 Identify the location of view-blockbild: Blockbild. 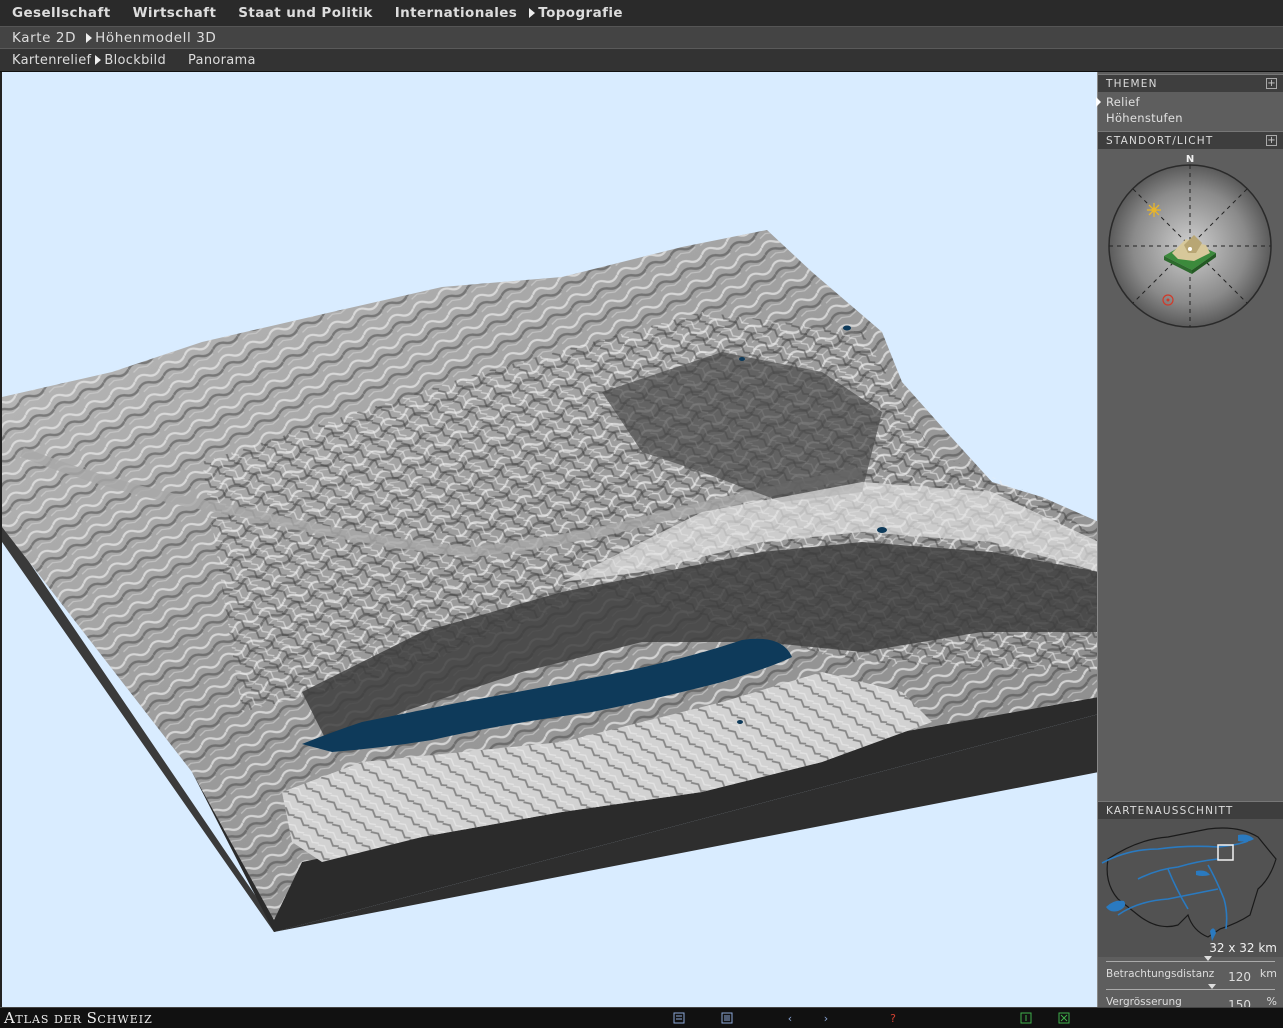
(135, 60).